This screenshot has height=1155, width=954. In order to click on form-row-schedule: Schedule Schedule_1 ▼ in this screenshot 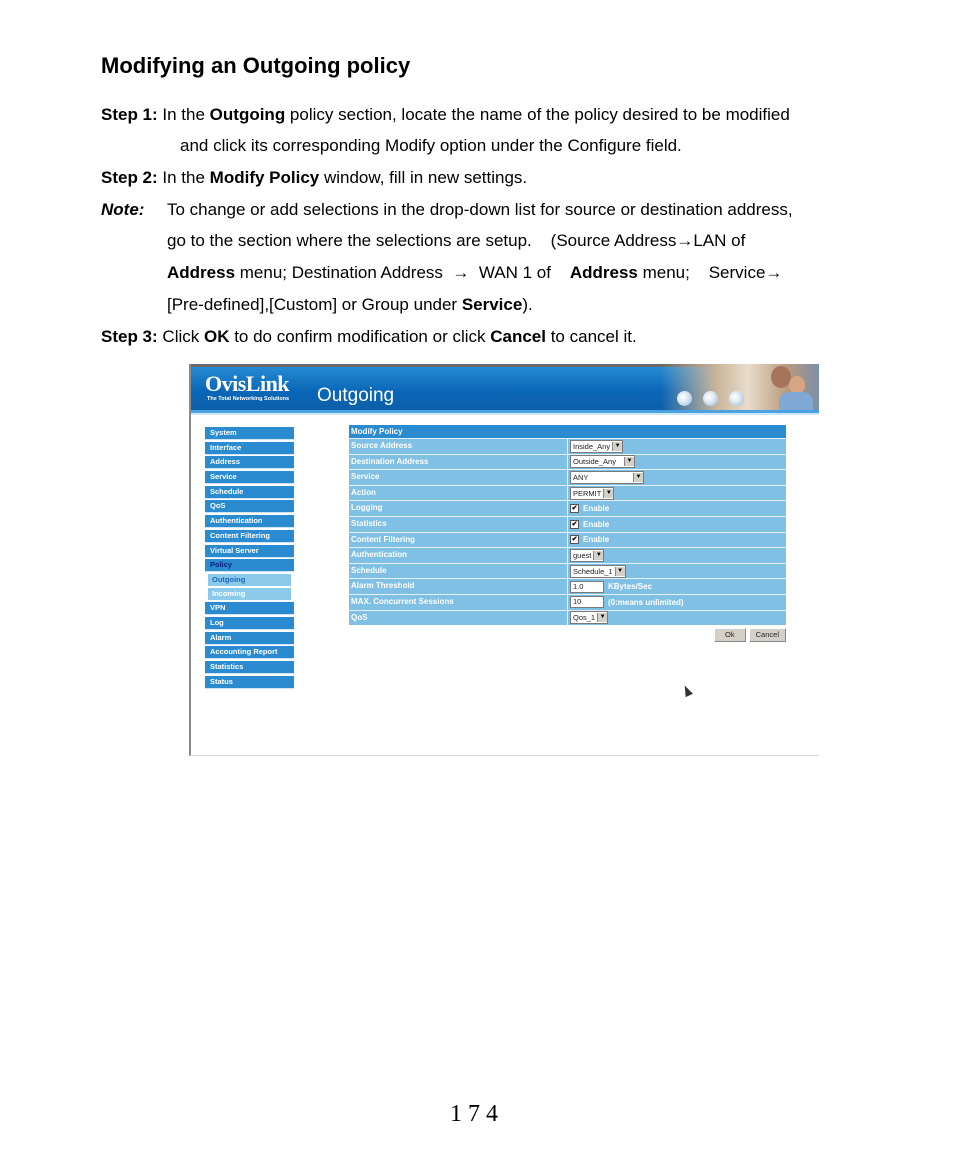, I will do `click(567, 570)`.